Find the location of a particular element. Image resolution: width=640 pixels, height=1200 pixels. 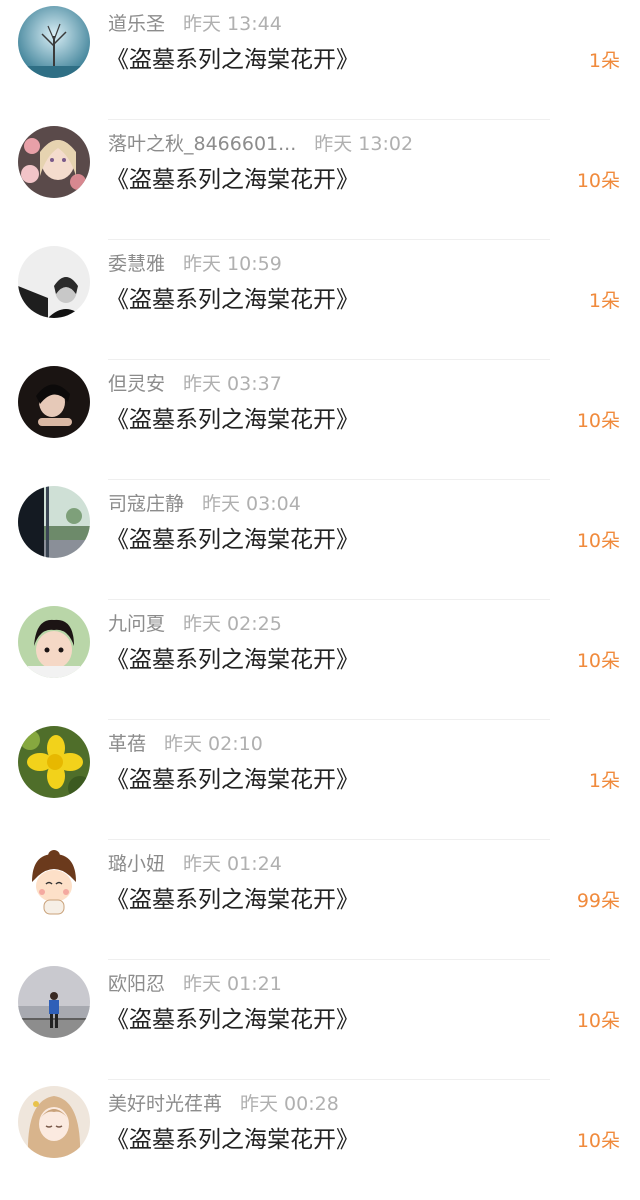

list-item: 司寇庄静 昨天 03:04 《盗墓系列之海棠花开》 10朵 is located at coordinates (320, 540).